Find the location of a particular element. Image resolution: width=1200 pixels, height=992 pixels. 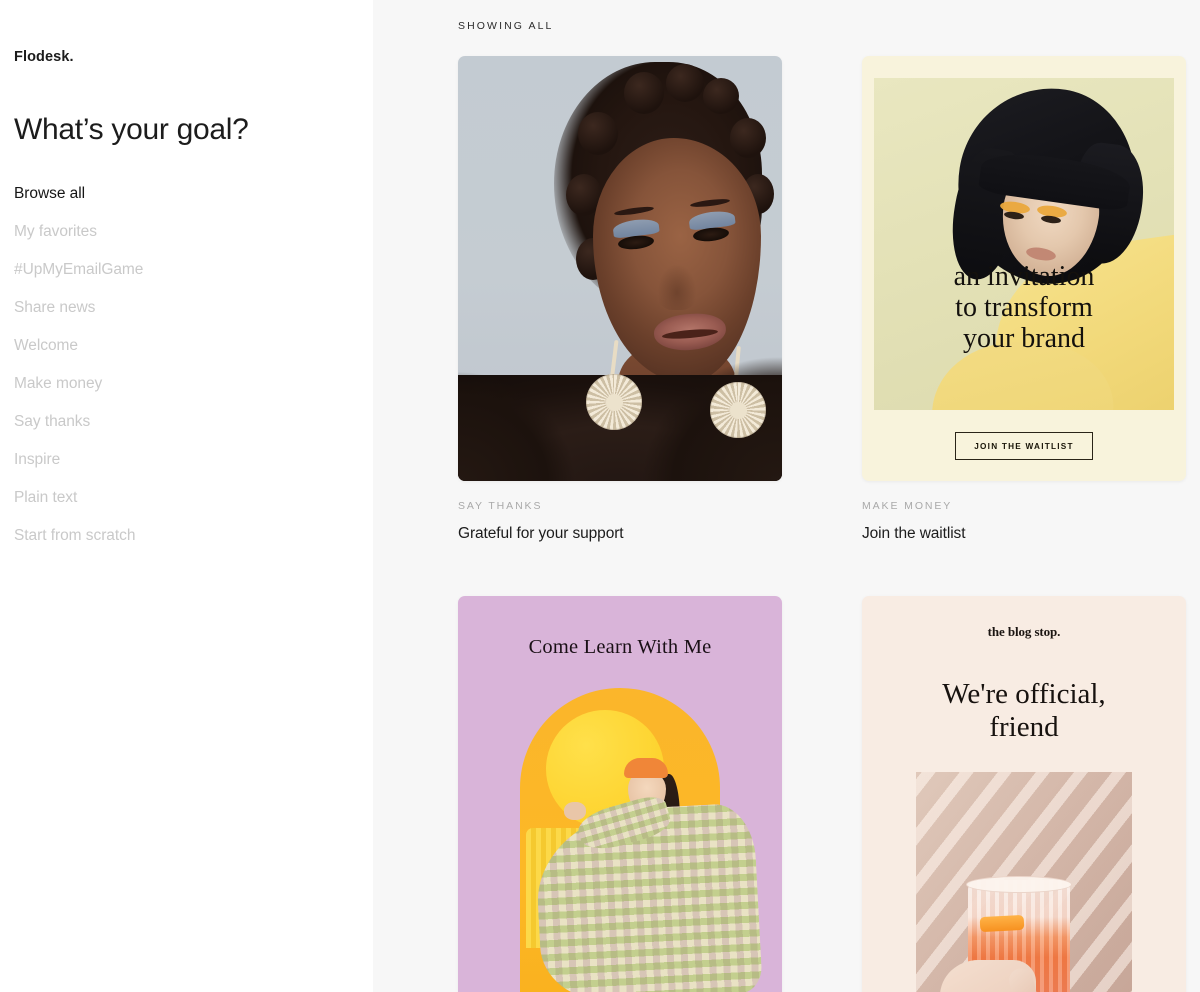

card-title: Grateful for your support is located at coordinates (541, 533).